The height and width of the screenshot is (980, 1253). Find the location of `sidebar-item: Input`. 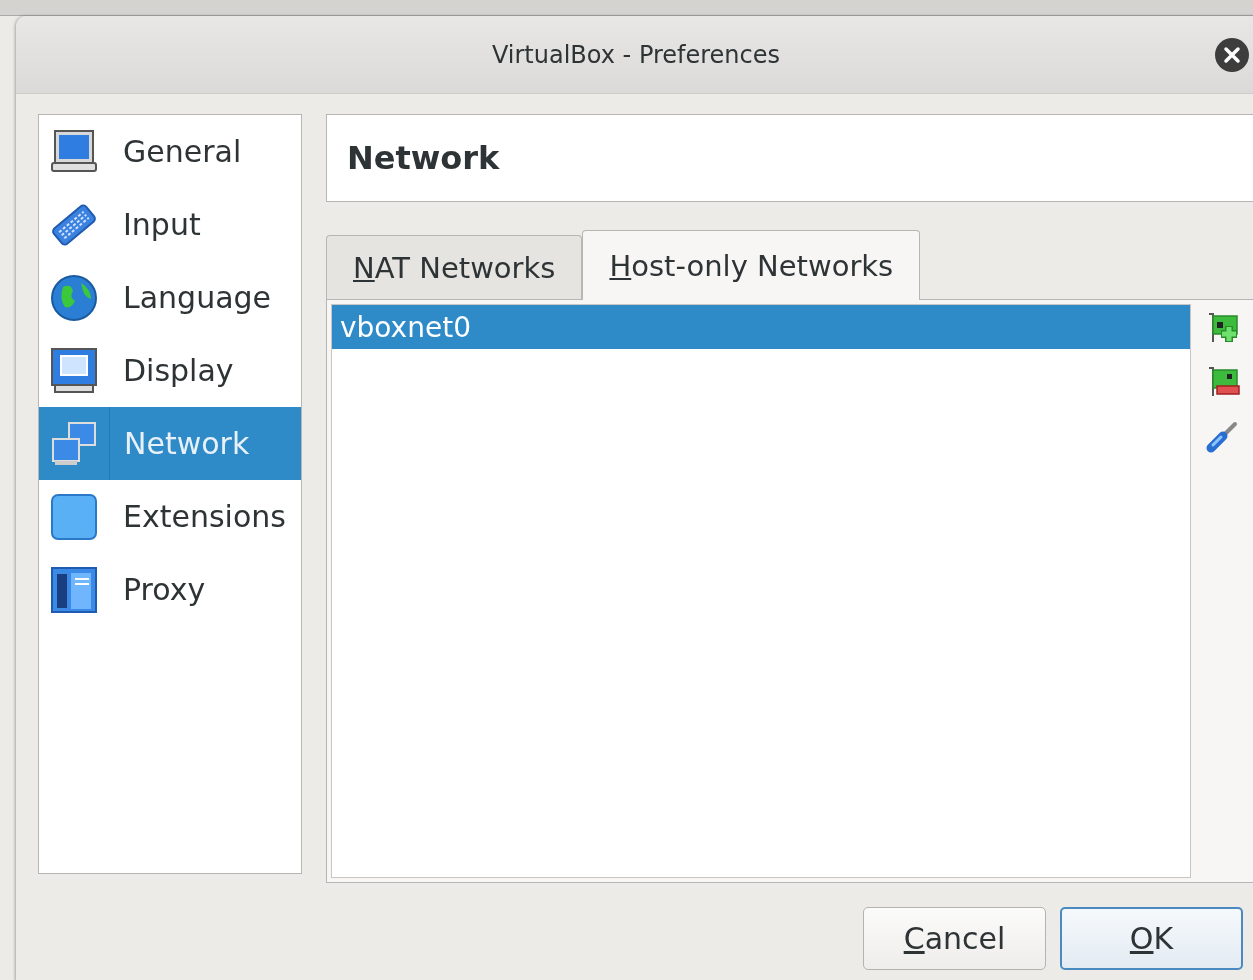

sidebar-item: Input is located at coordinates (170, 224).